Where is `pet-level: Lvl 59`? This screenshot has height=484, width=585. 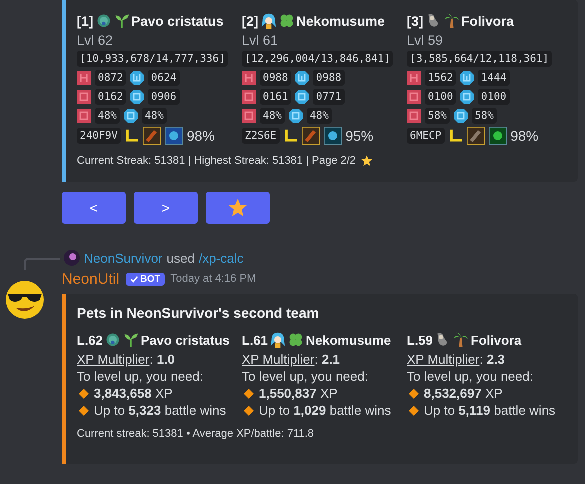 pet-level: Lvl 59 is located at coordinates (425, 40).